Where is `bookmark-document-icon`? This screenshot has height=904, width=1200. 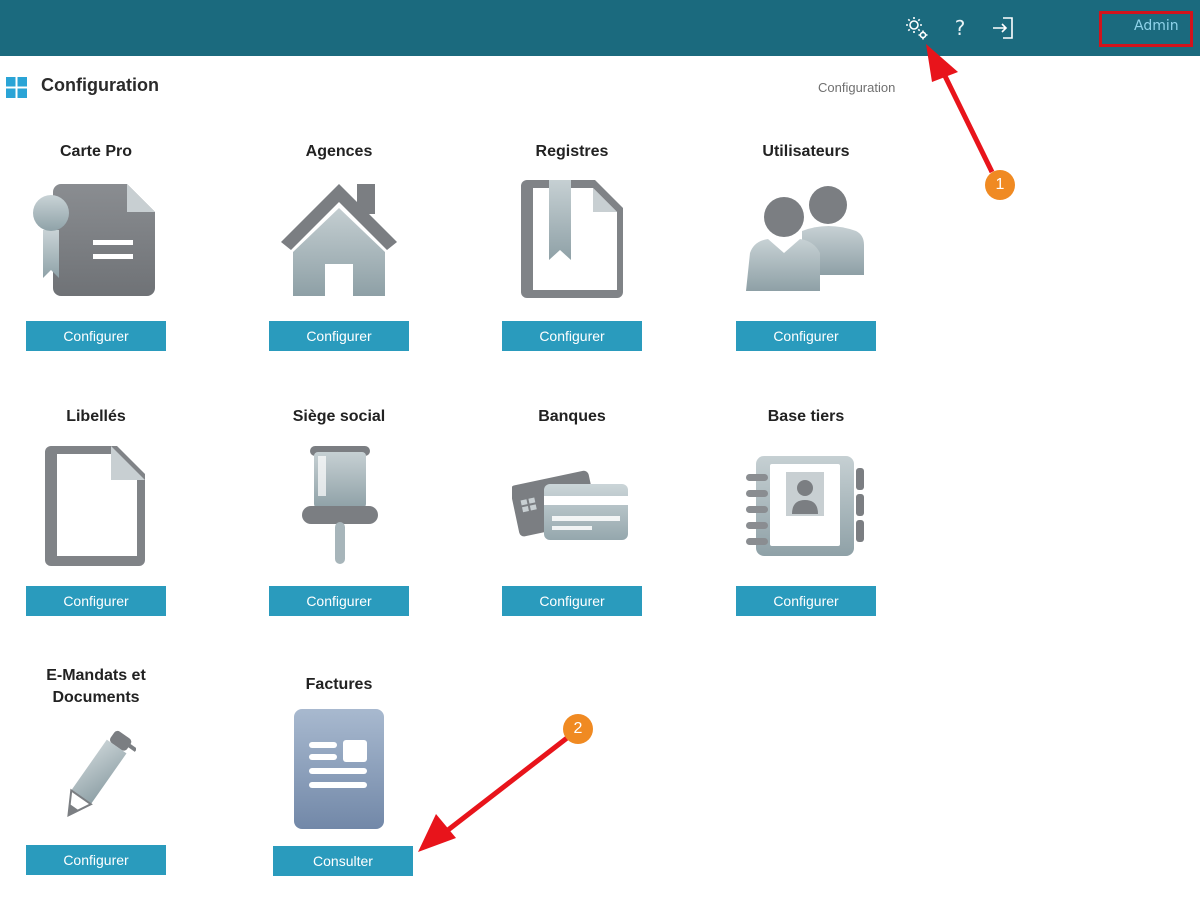
bookmark-document-icon is located at coordinates (573, 242).